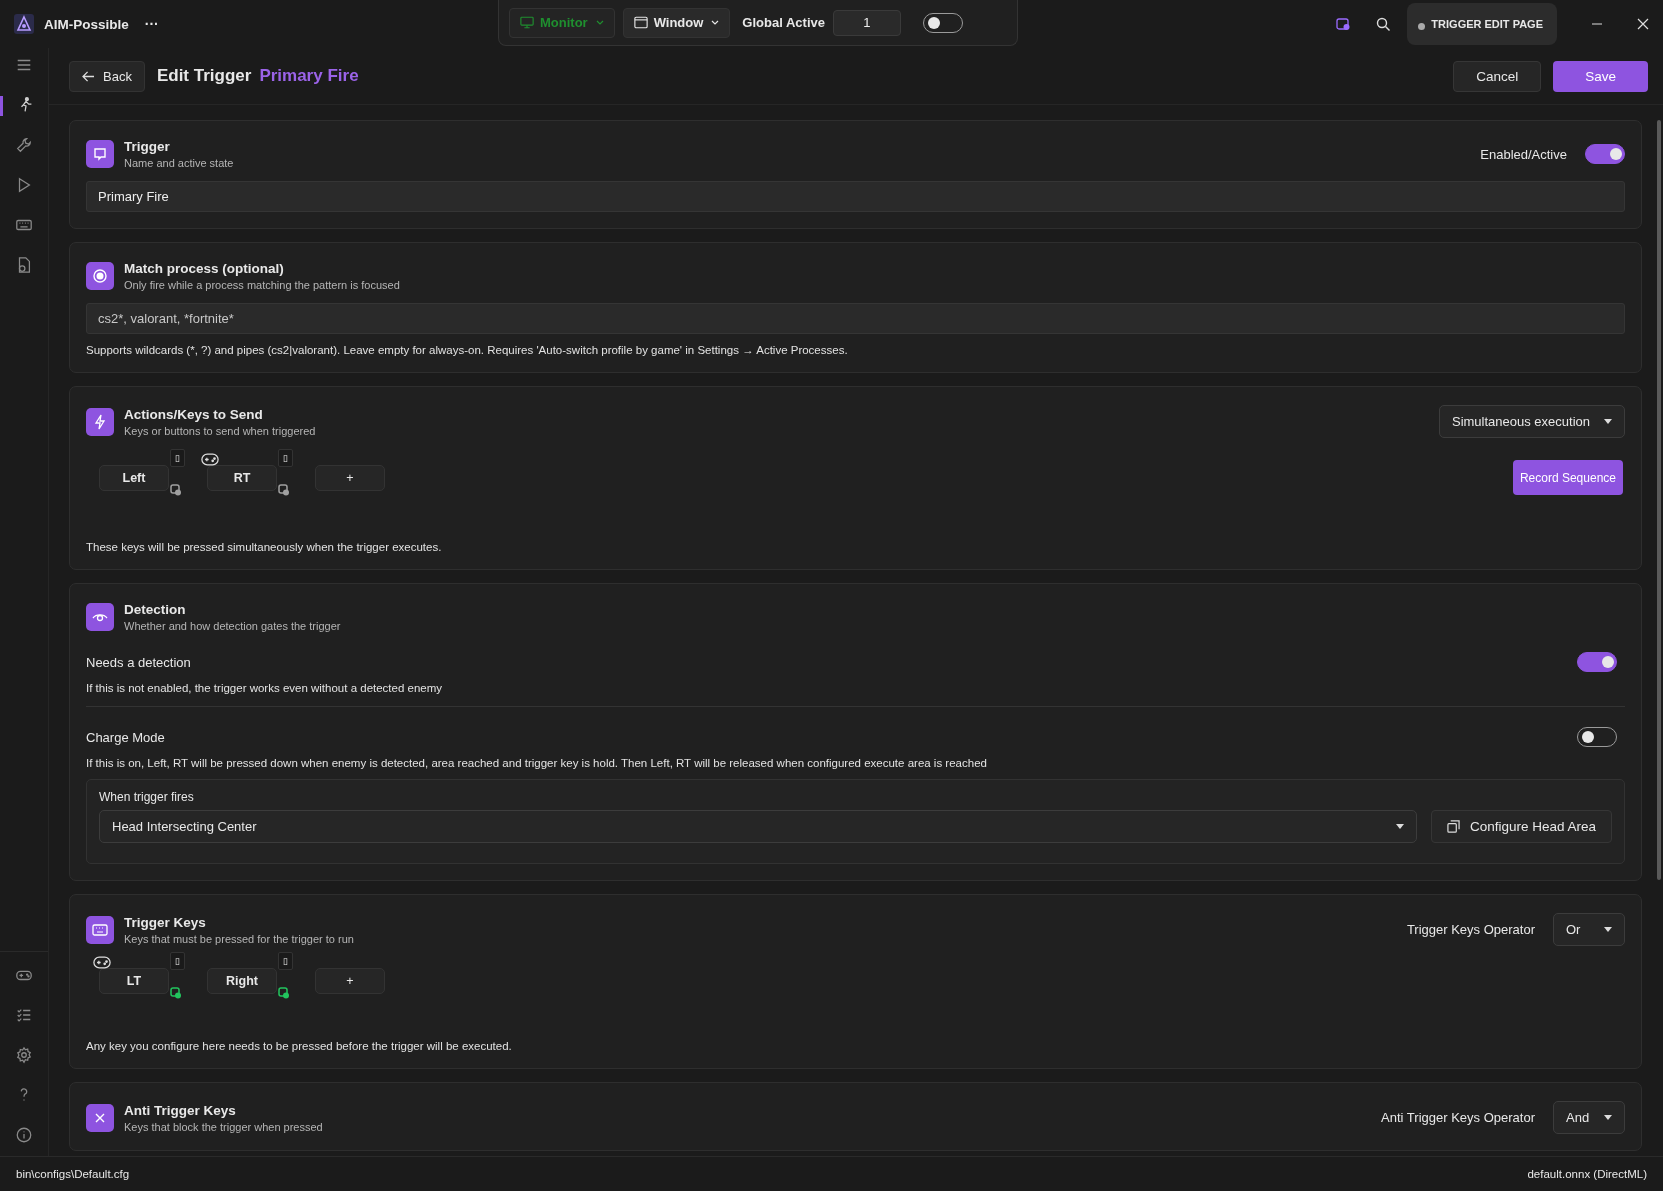 The image size is (1663, 1191). I want to click on name-field: Primary Fire, so click(855, 196).